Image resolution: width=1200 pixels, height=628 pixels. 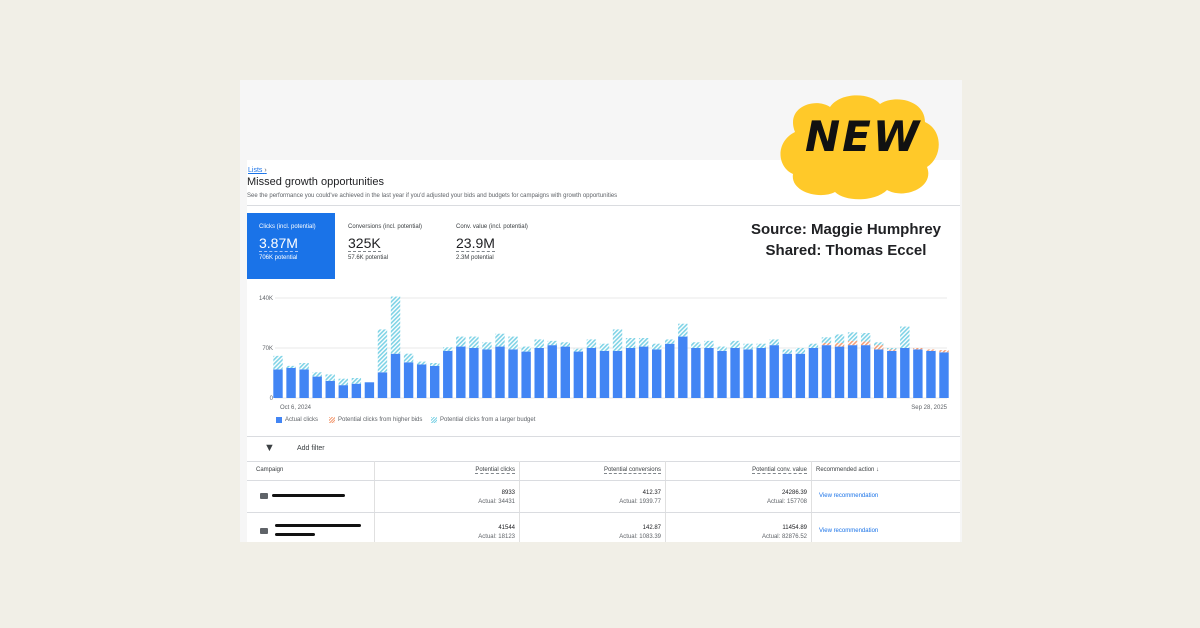 I want to click on cell-clicks-actual: Actual: 18123, so click(x=496, y=537).